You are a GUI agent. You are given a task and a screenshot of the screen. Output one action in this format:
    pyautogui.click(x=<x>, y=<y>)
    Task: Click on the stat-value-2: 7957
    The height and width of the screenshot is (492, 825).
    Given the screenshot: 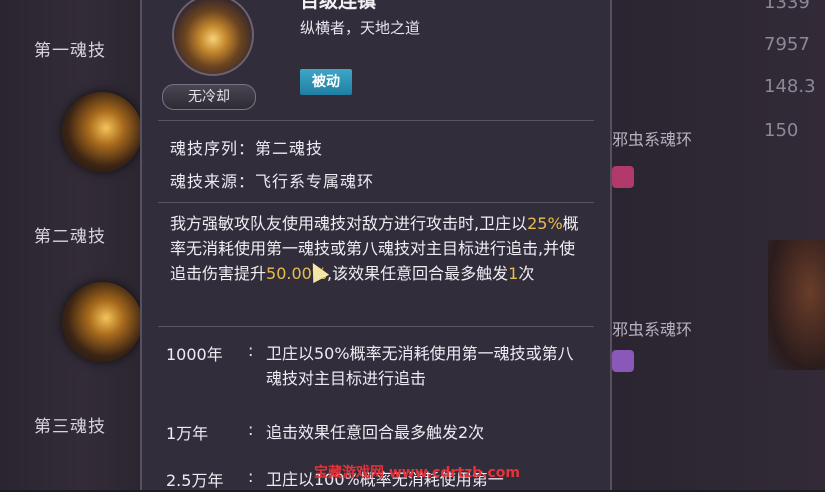 What is the action you would take?
    pyautogui.click(x=787, y=44)
    